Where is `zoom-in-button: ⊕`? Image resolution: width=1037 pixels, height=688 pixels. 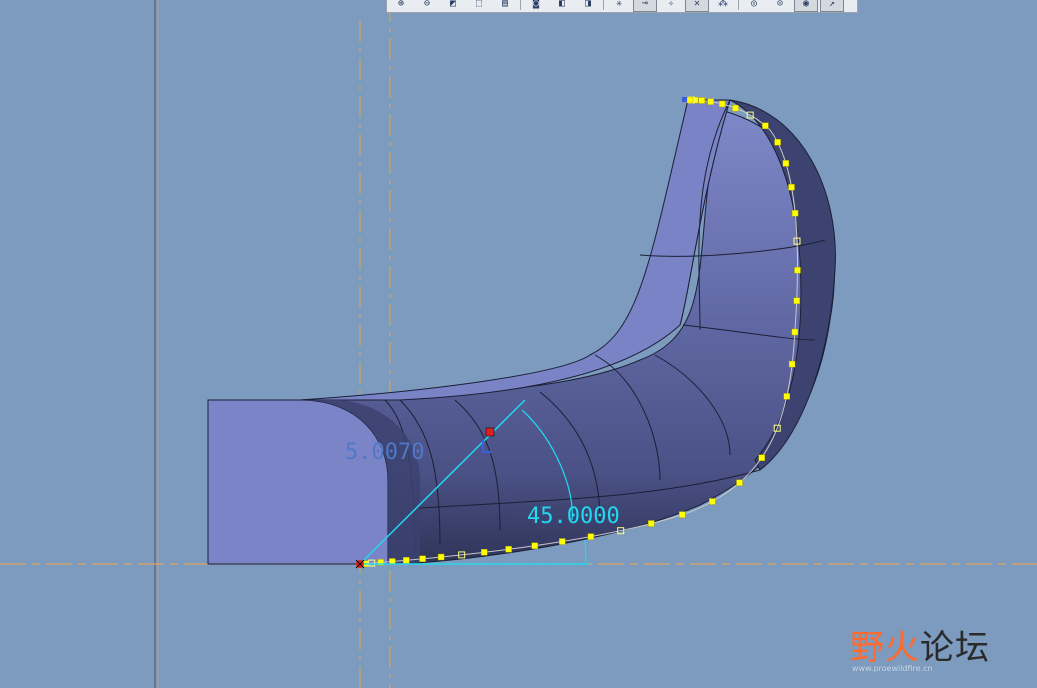
zoom-in-button: ⊕ is located at coordinates (401, 6).